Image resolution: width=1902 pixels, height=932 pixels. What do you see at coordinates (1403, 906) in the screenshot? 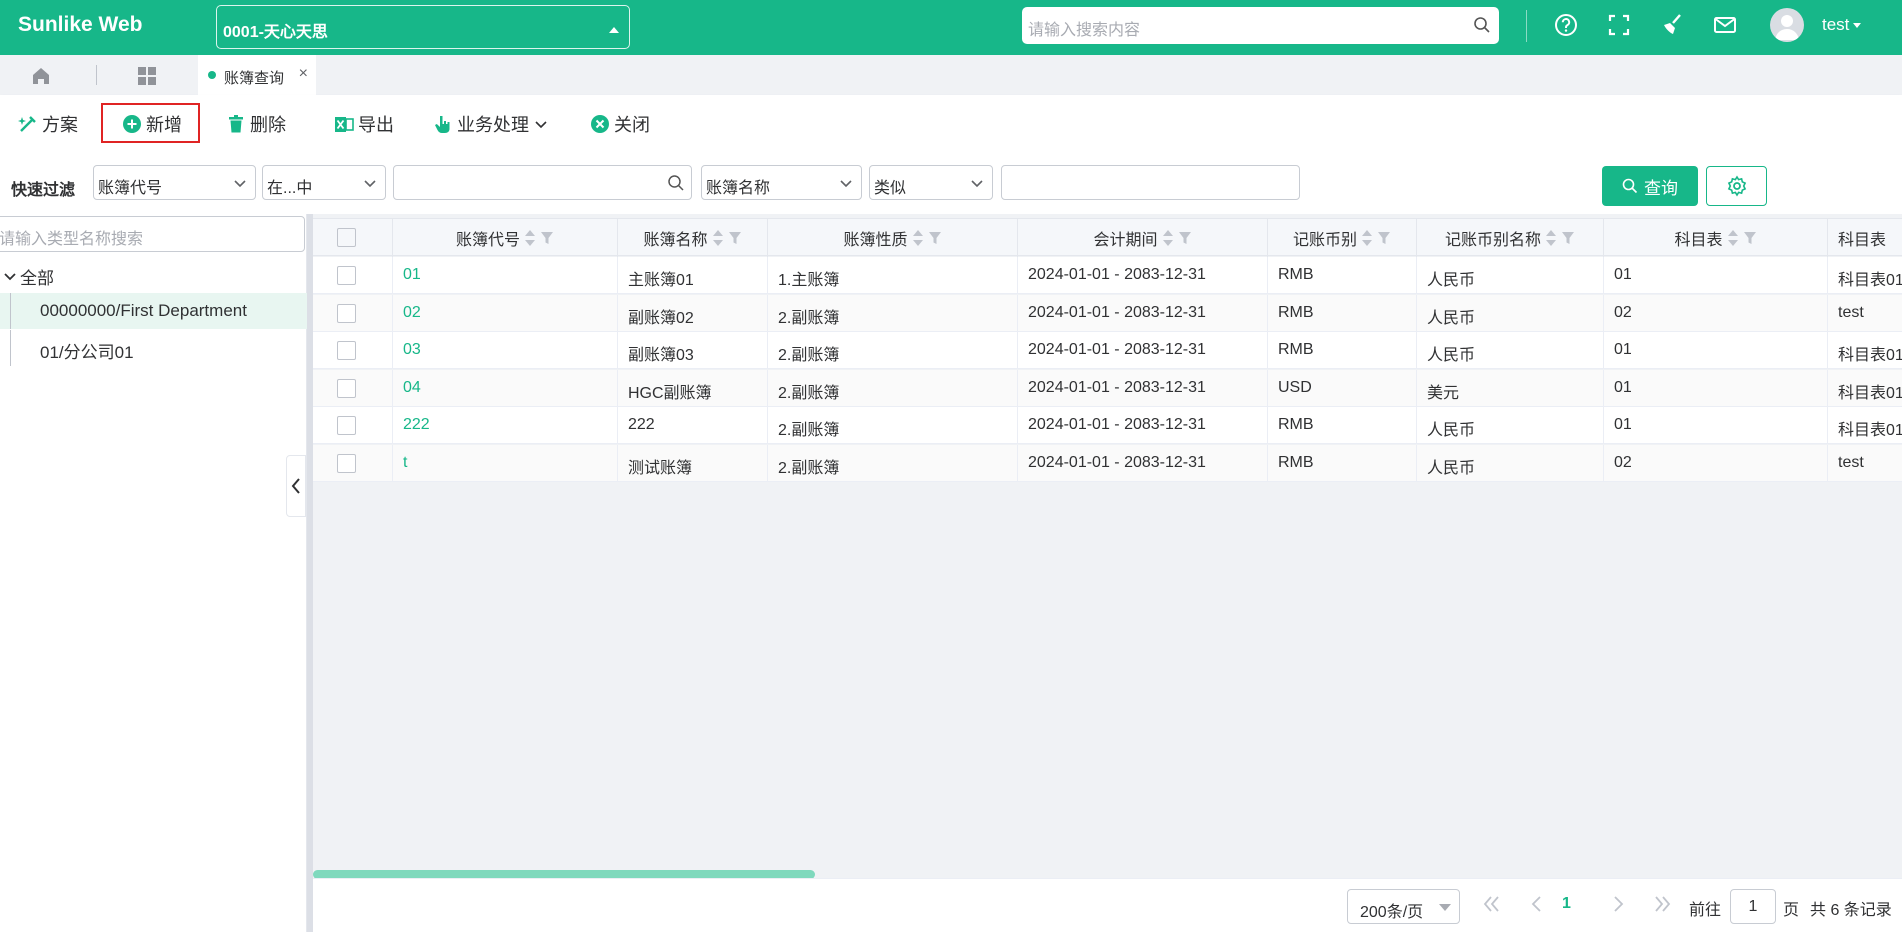
I see `page-size-select: 200条/页` at bounding box center [1403, 906].